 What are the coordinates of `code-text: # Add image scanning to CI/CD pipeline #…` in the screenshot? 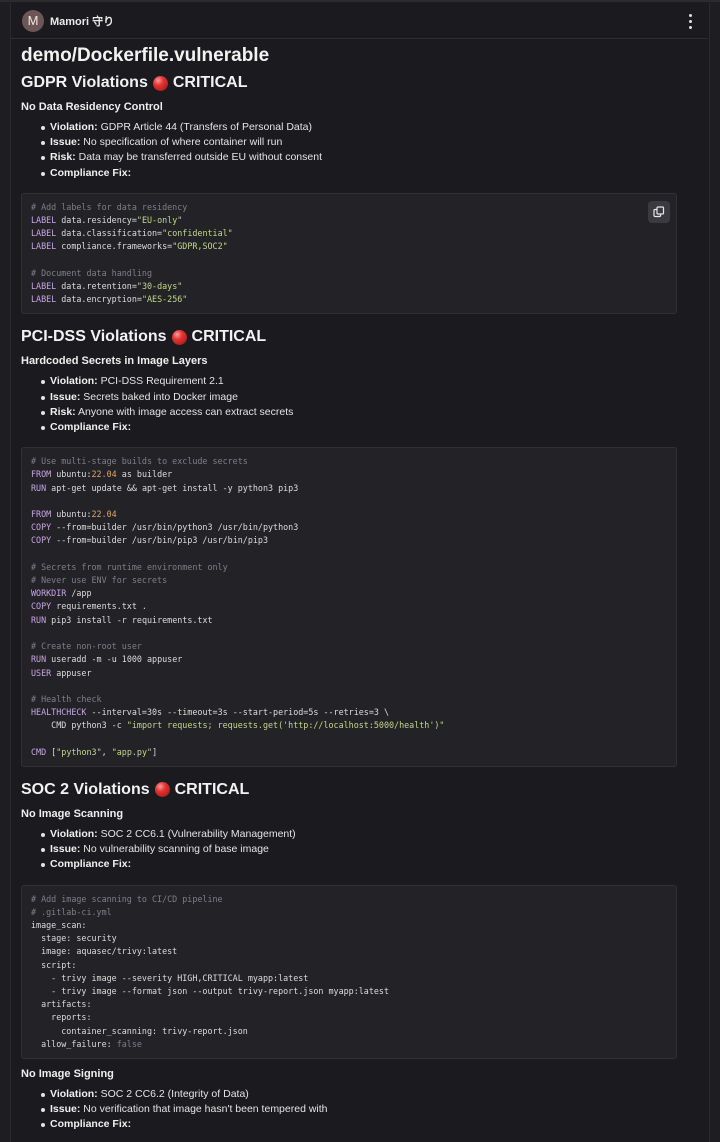 It's located at (349, 972).